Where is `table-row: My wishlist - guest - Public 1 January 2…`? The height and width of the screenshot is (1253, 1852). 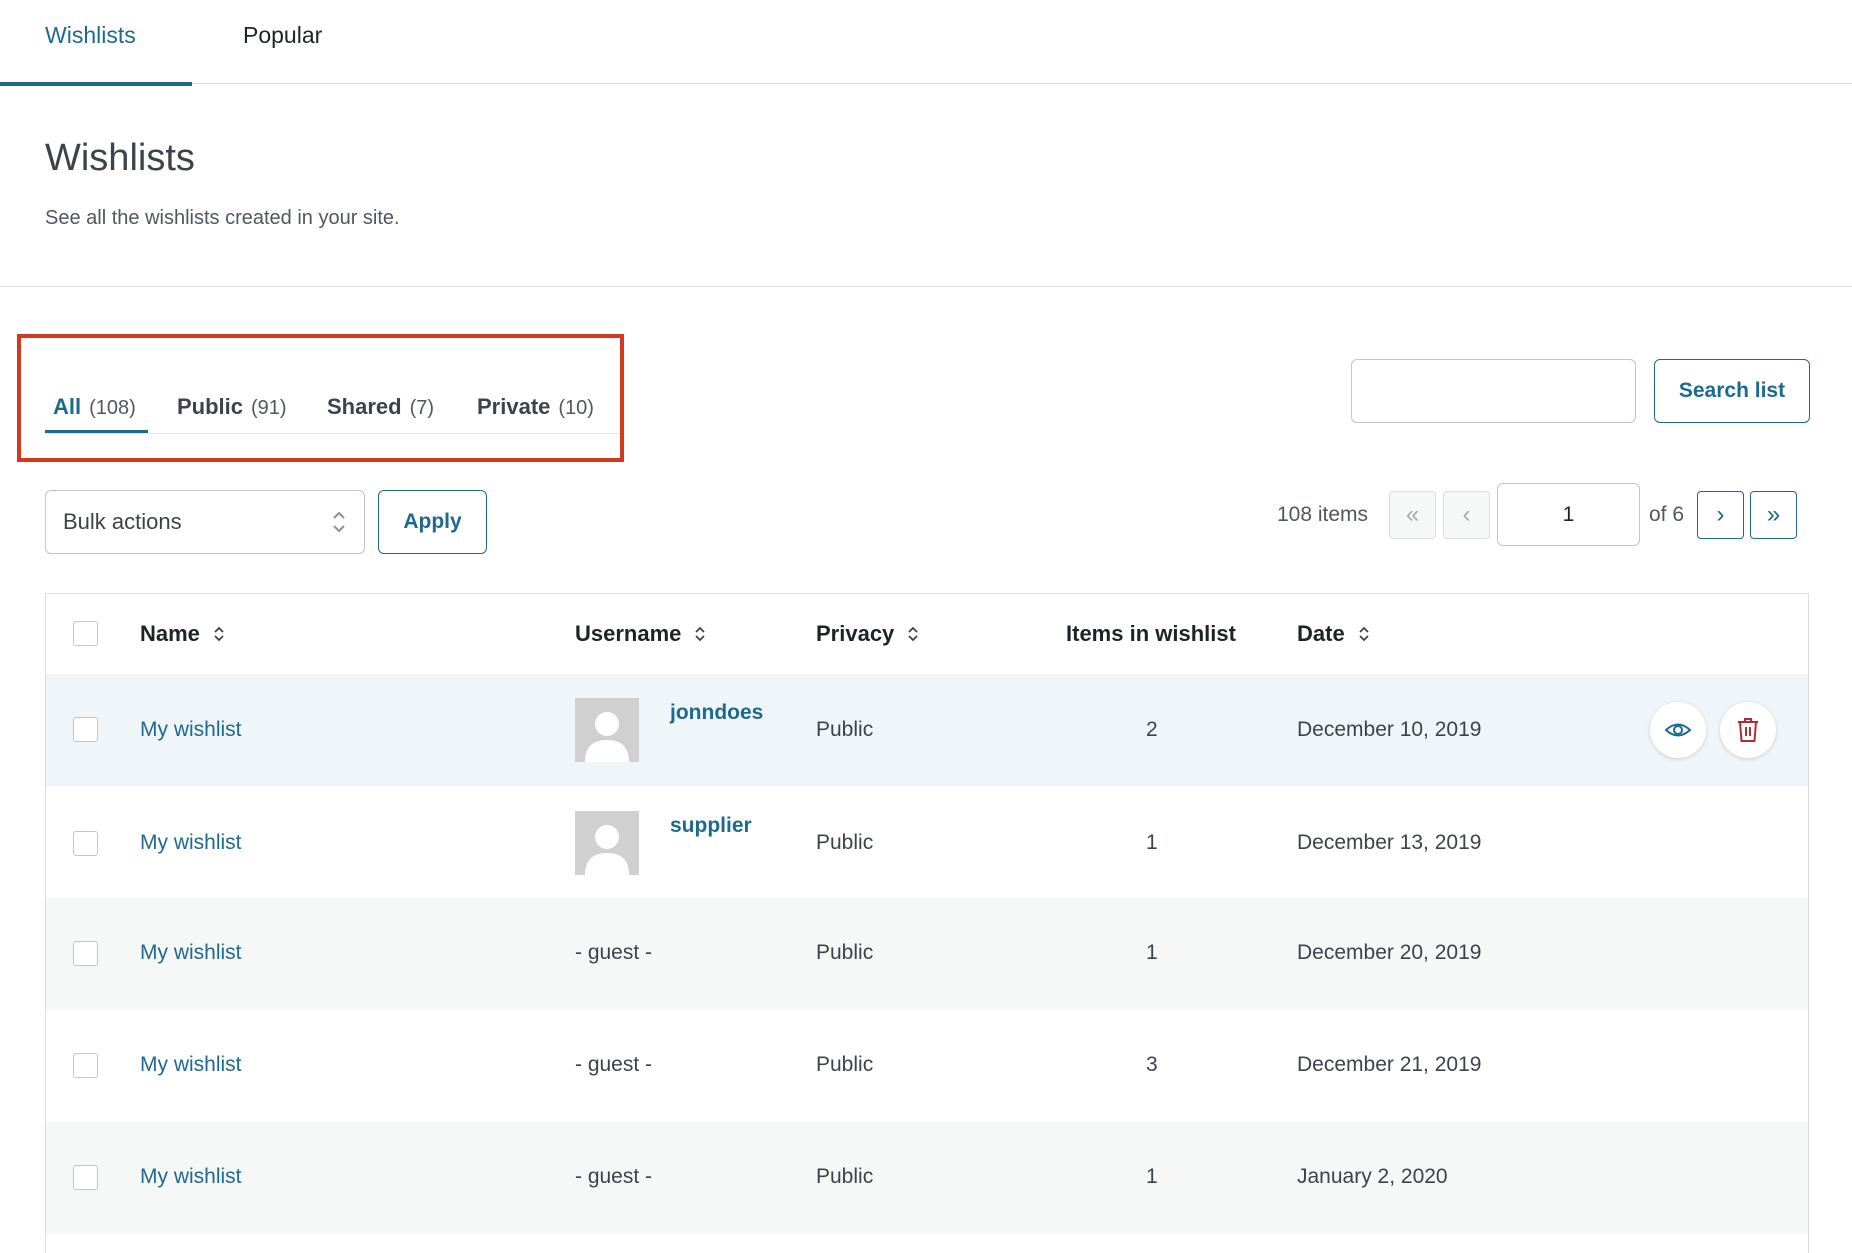
table-row: My wishlist - guest - Public 1 January 2… is located at coordinates (927, 1178).